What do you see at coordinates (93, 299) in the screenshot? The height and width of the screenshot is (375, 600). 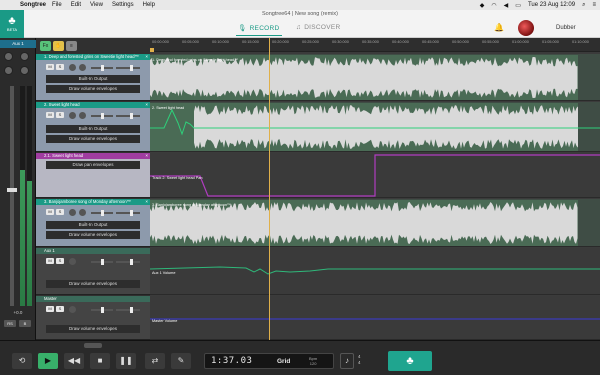 I see `track-name: Master` at bounding box center [93, 299].